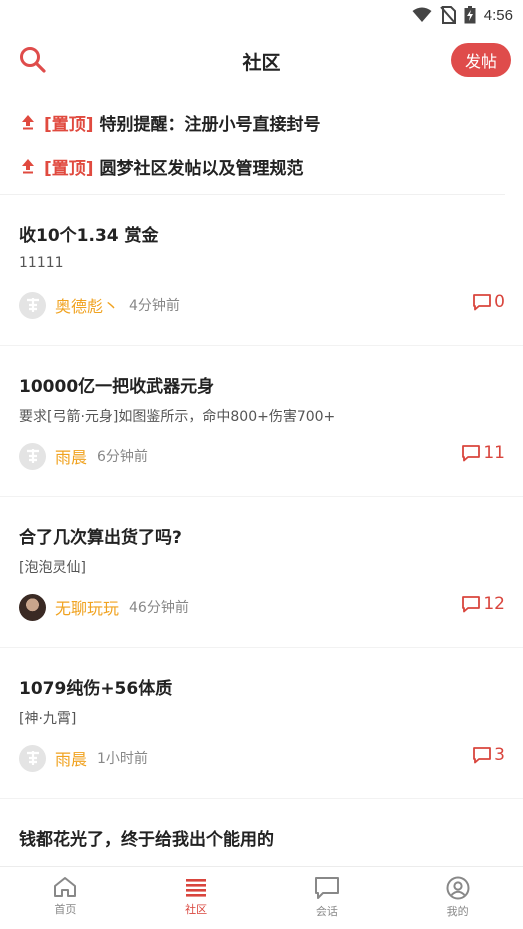  Describe the element at coordinates (481, 60) in the screenshot. I see `new-post-button: 发帖` at that location.